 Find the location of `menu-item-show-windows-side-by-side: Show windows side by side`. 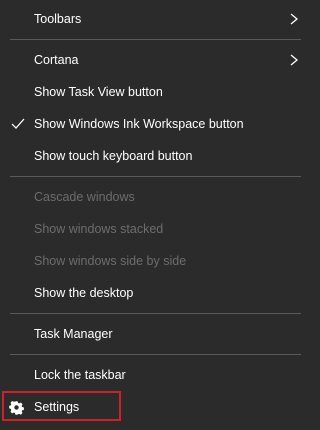

menu-item-show-windows-side-by-side: Show windows side by side is located at coordinates (155, 261).